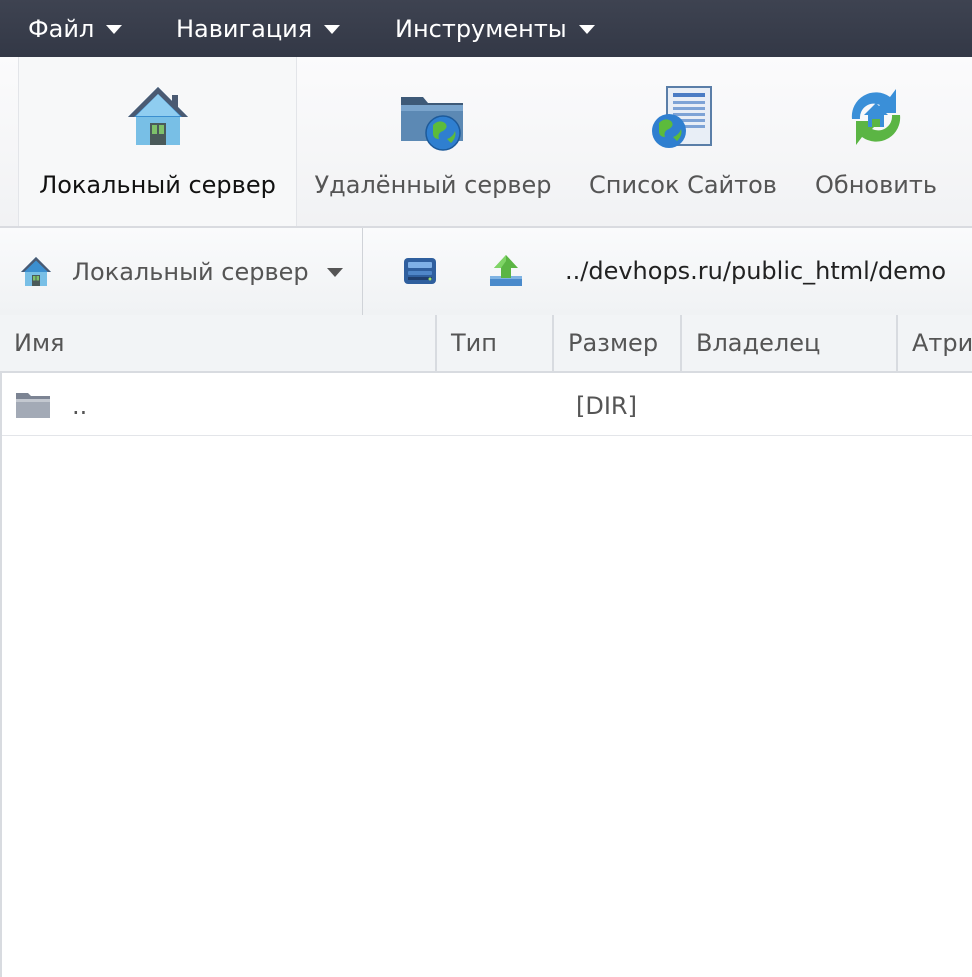  I want to click on column-type: Тип, so click(495, 343).